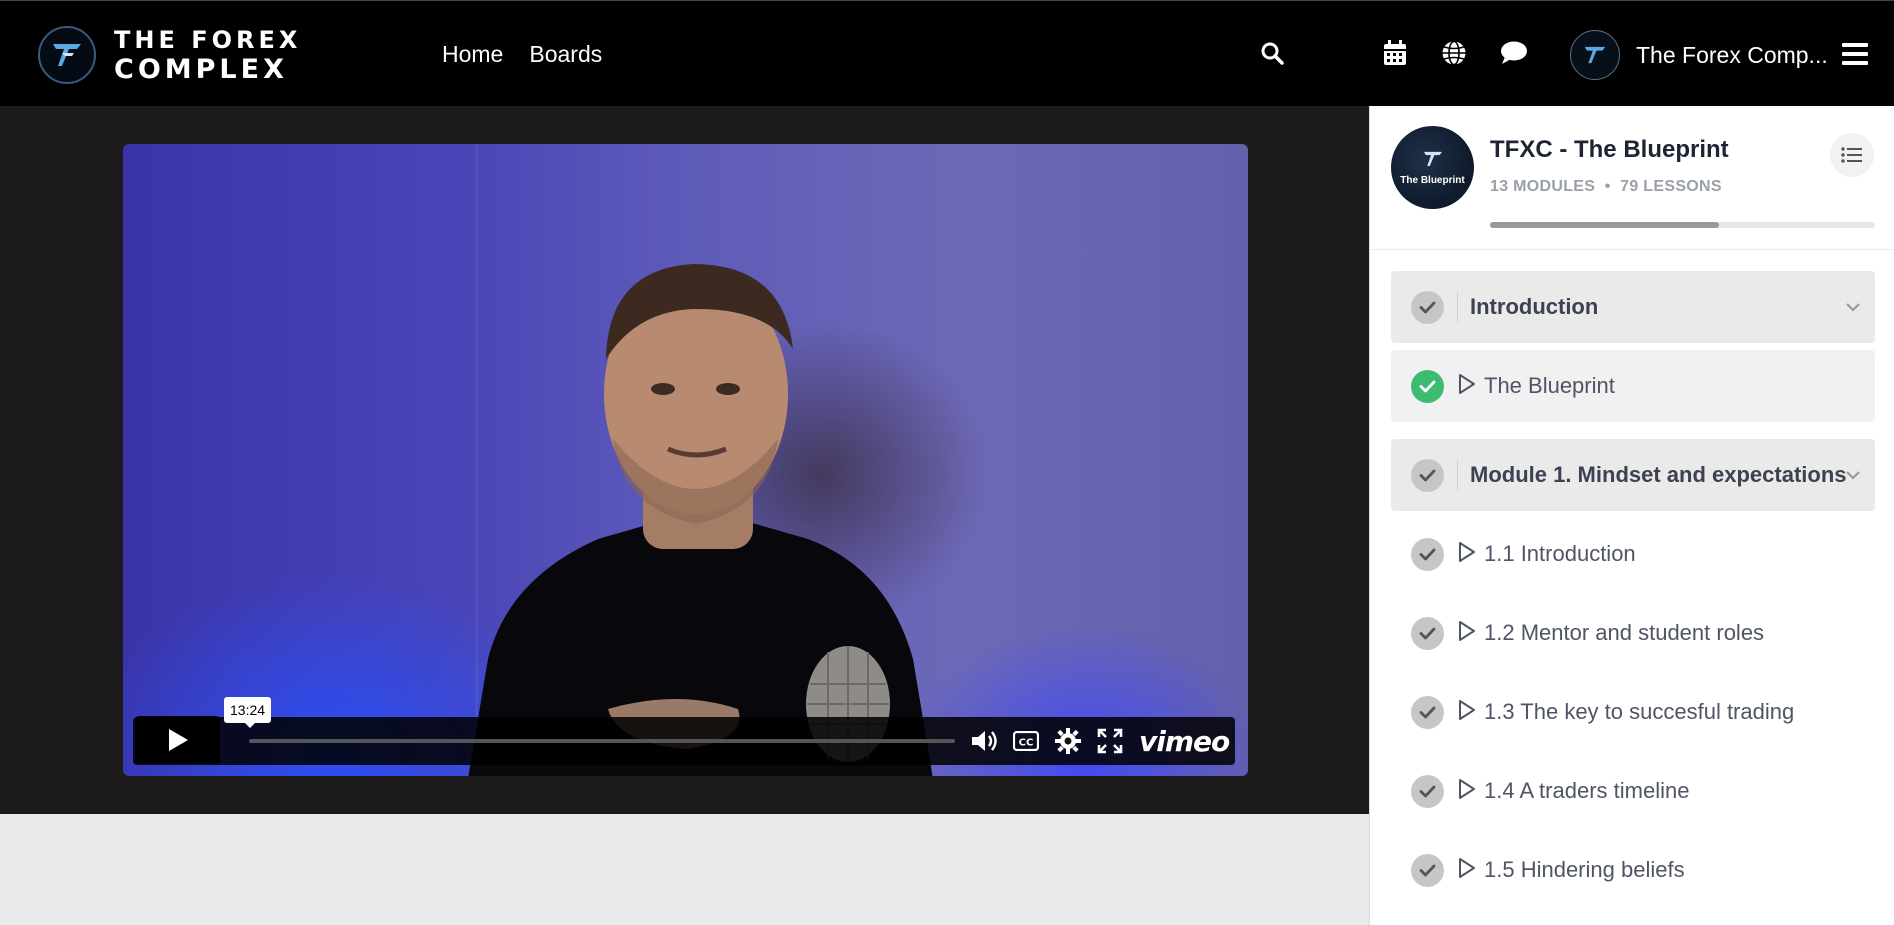 The image size is (1894, 925). What do you see at coordinates (1584, 869) in the screenshot?
I see `lesson-title: 1.5 Hindering beliefs` at bounding box center [1584, 869].